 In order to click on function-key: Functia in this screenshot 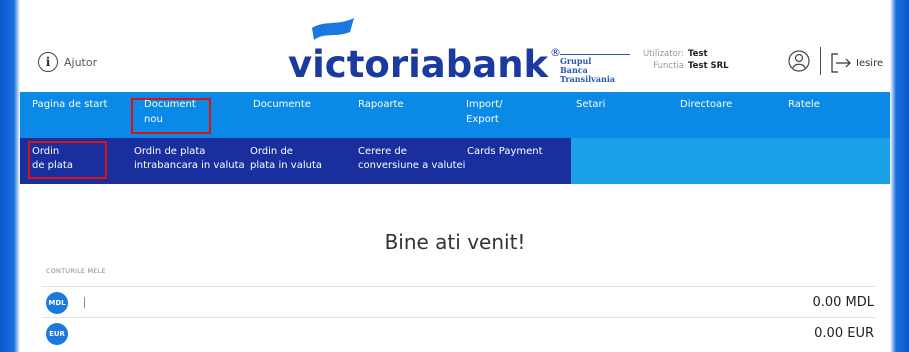, I will do `click(668, 66)`.